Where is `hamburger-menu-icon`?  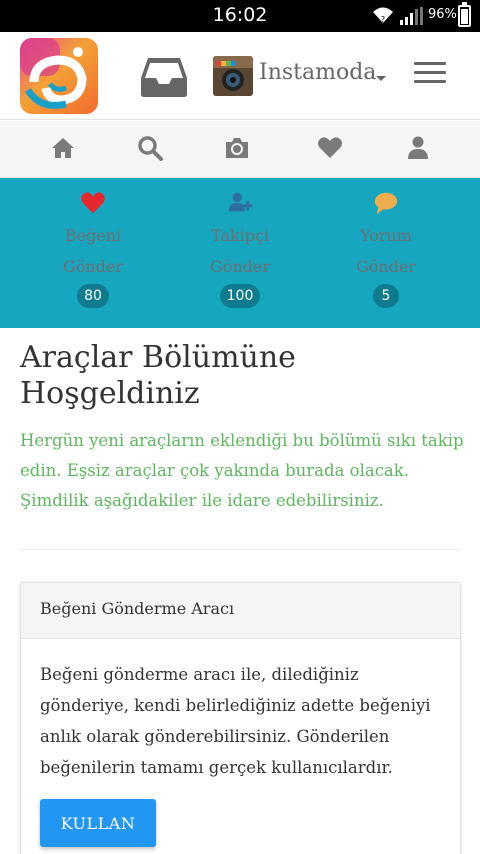 hamburger-menu-icon is located at coordinates (430, 75).